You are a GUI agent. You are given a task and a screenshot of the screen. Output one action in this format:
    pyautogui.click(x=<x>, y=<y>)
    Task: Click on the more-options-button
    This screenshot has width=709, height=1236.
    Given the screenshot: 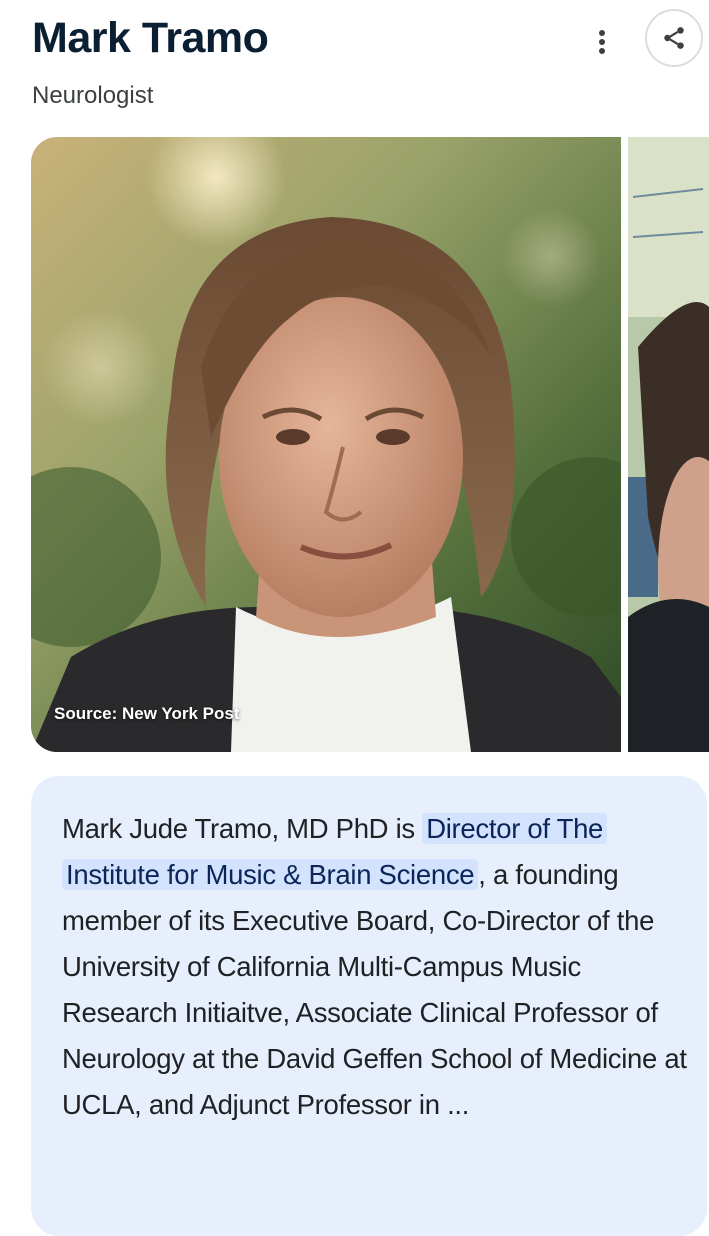 What is the action you would take?
    pyautogui.click(x=602, y=42)
    